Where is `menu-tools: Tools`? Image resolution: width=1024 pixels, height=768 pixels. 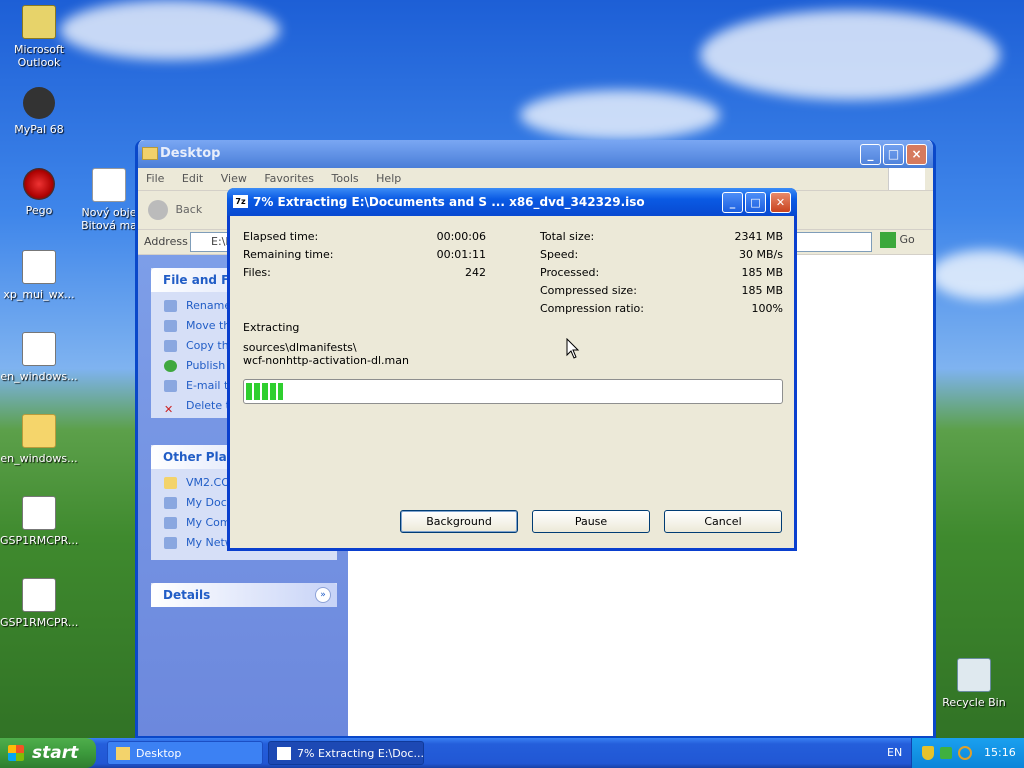
menu-tools: Tools is located at coordinates (345, 178).